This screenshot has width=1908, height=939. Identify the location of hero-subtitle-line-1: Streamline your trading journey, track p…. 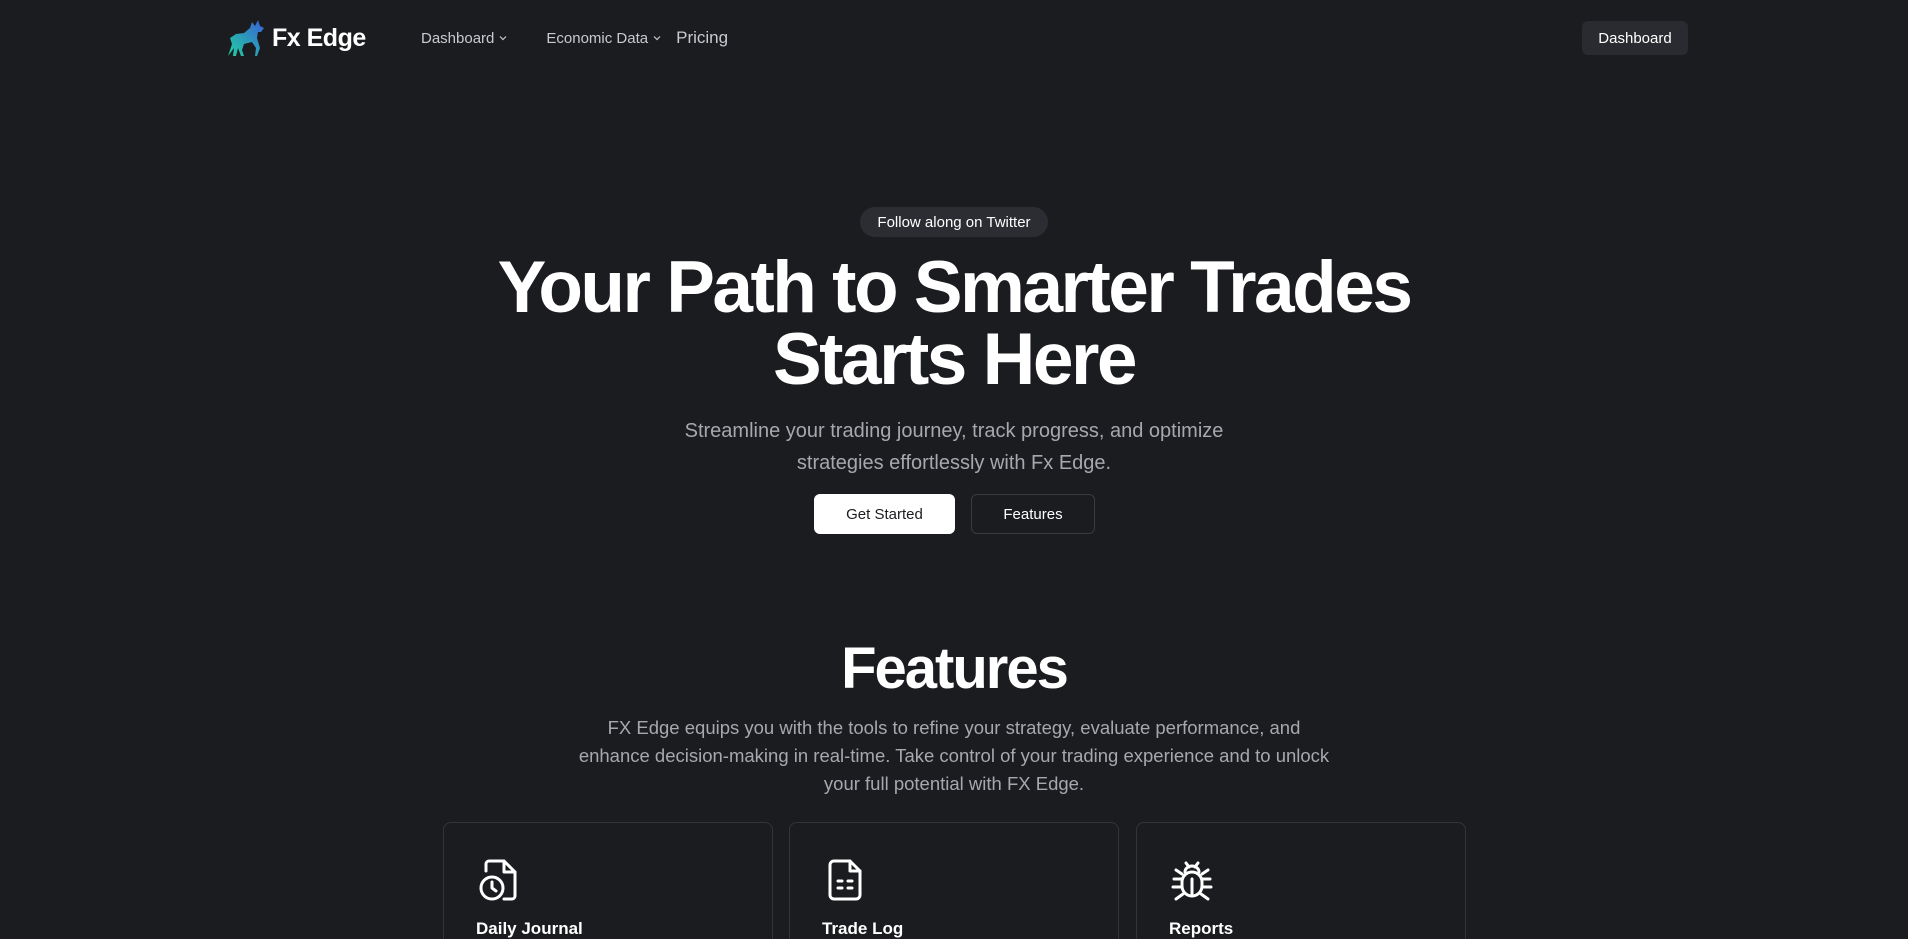
(954, 431).